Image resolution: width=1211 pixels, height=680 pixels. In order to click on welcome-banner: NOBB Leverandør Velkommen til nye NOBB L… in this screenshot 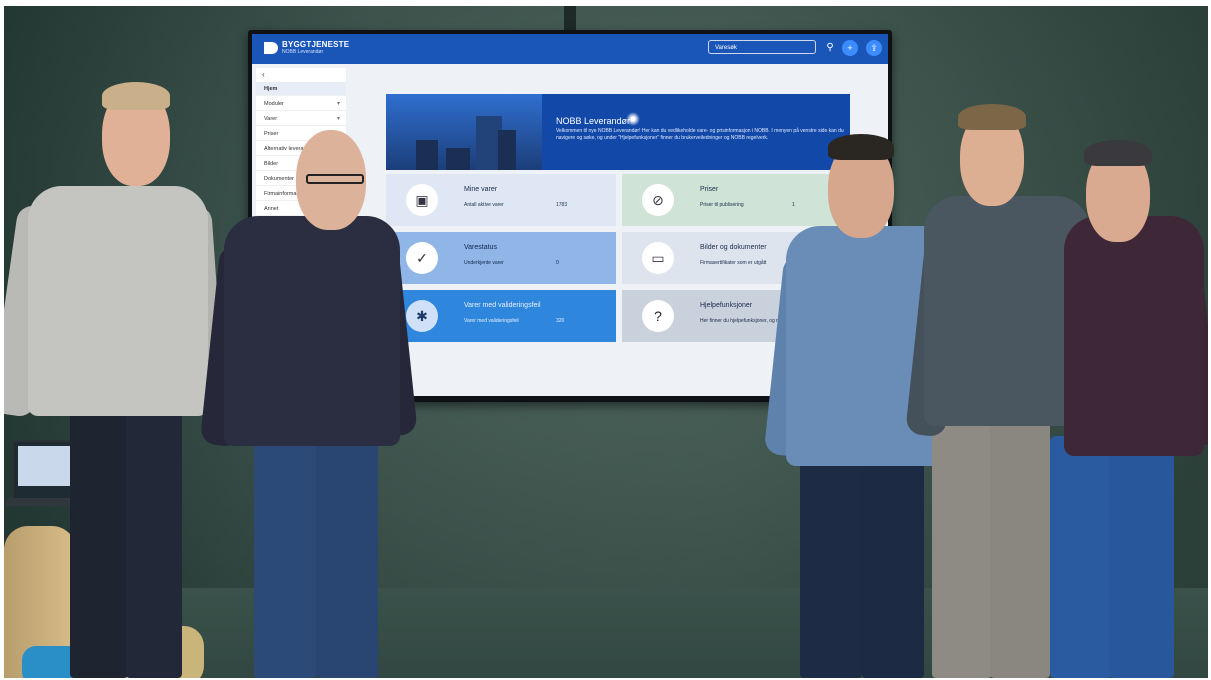, I will do `click(618, 132)`.